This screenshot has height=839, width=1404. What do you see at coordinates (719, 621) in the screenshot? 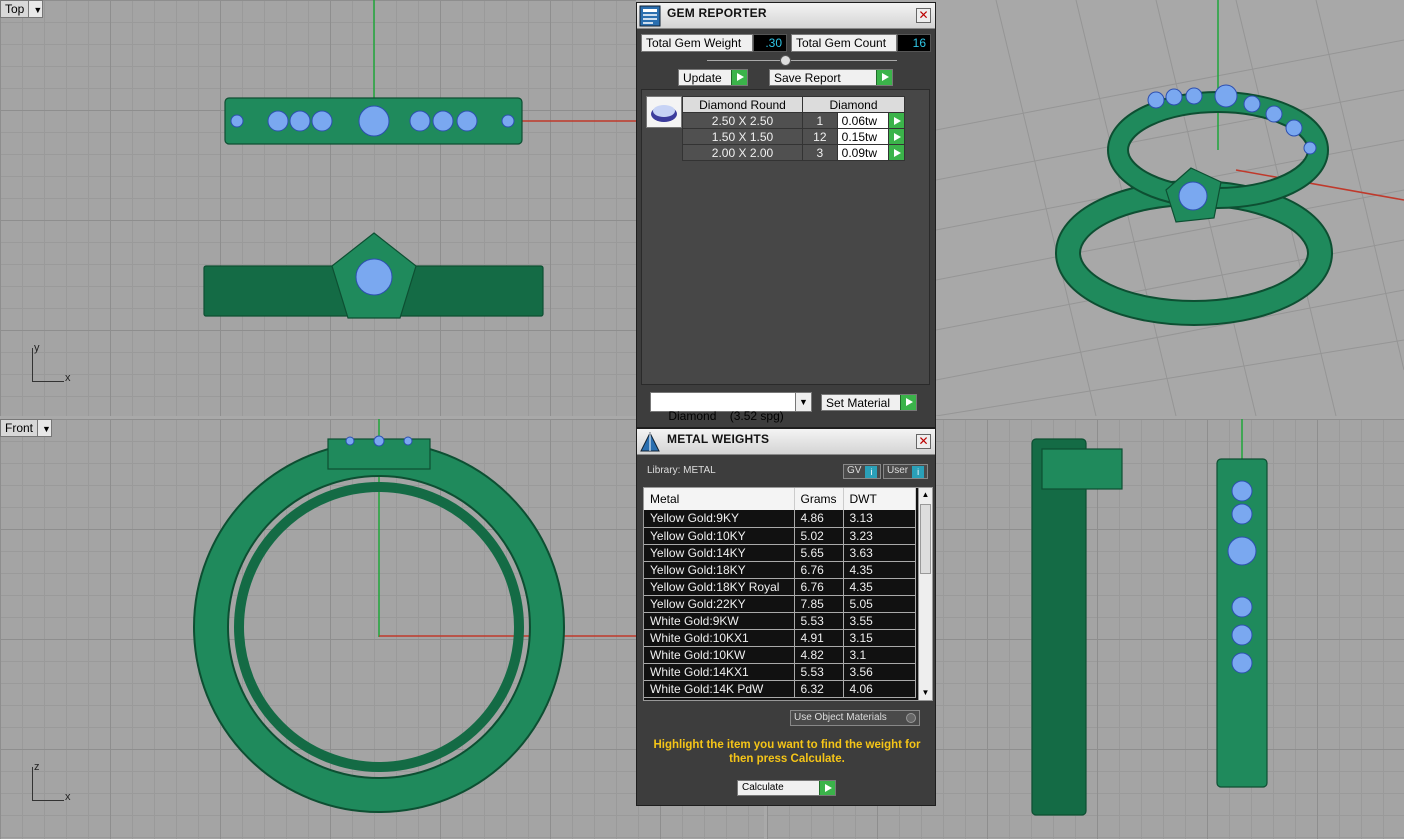
I see `metal-name: White Gold:9KW` at bounding box center [719, 621].